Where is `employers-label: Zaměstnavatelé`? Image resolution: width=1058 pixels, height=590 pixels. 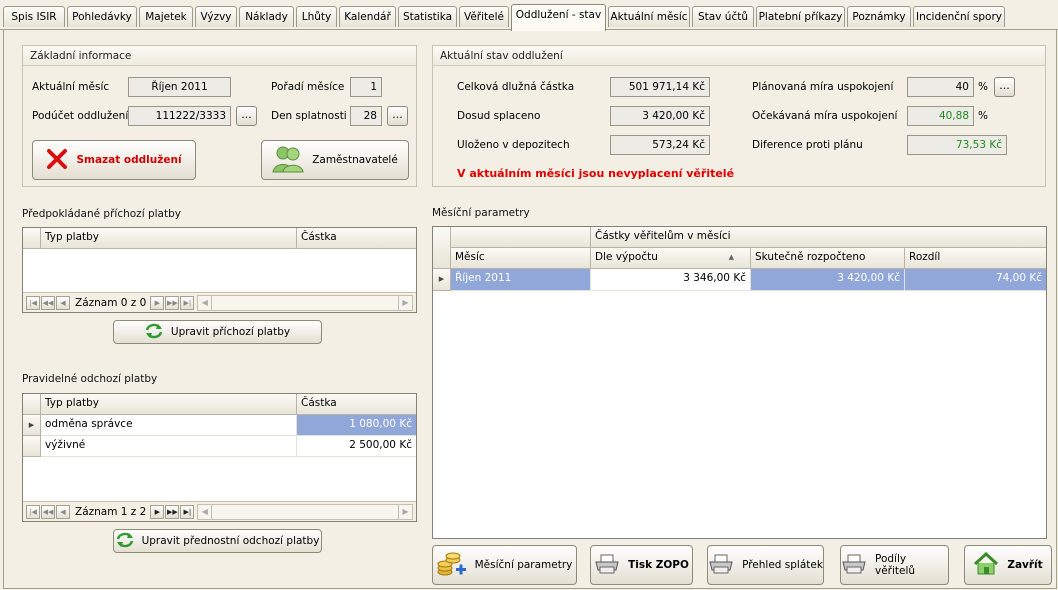 employers-label: Zaměstnavatelé is located at coordinates (355, 160).